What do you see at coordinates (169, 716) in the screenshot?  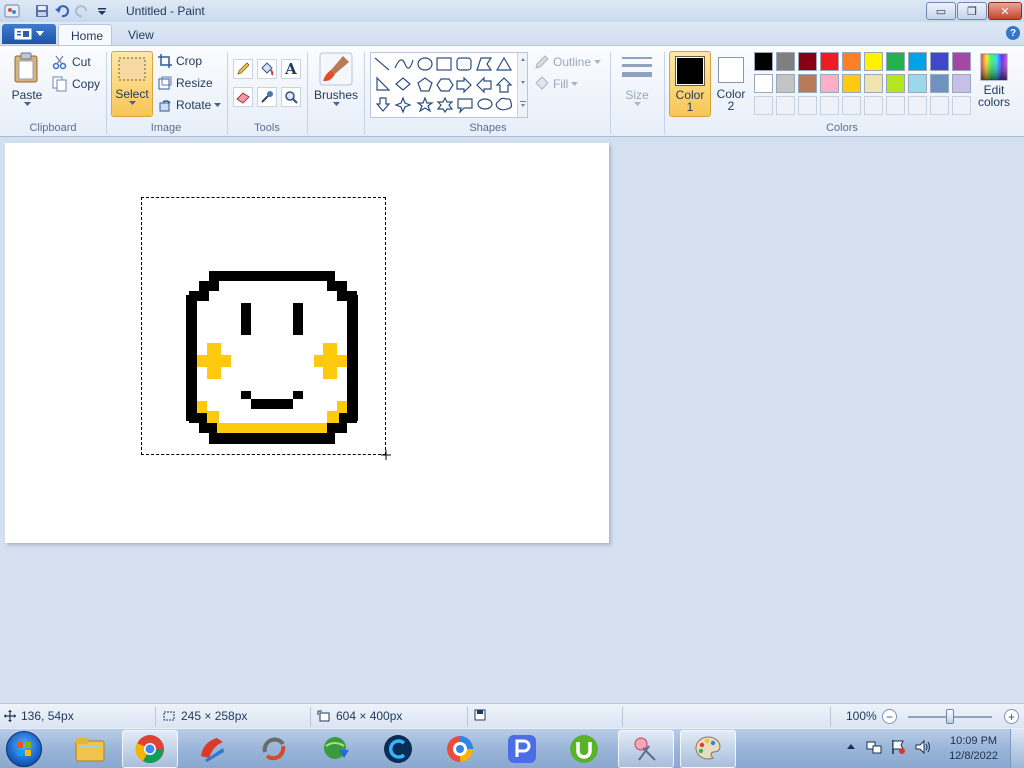 I see `selection-size-icon` at bounding box center [169, 716].